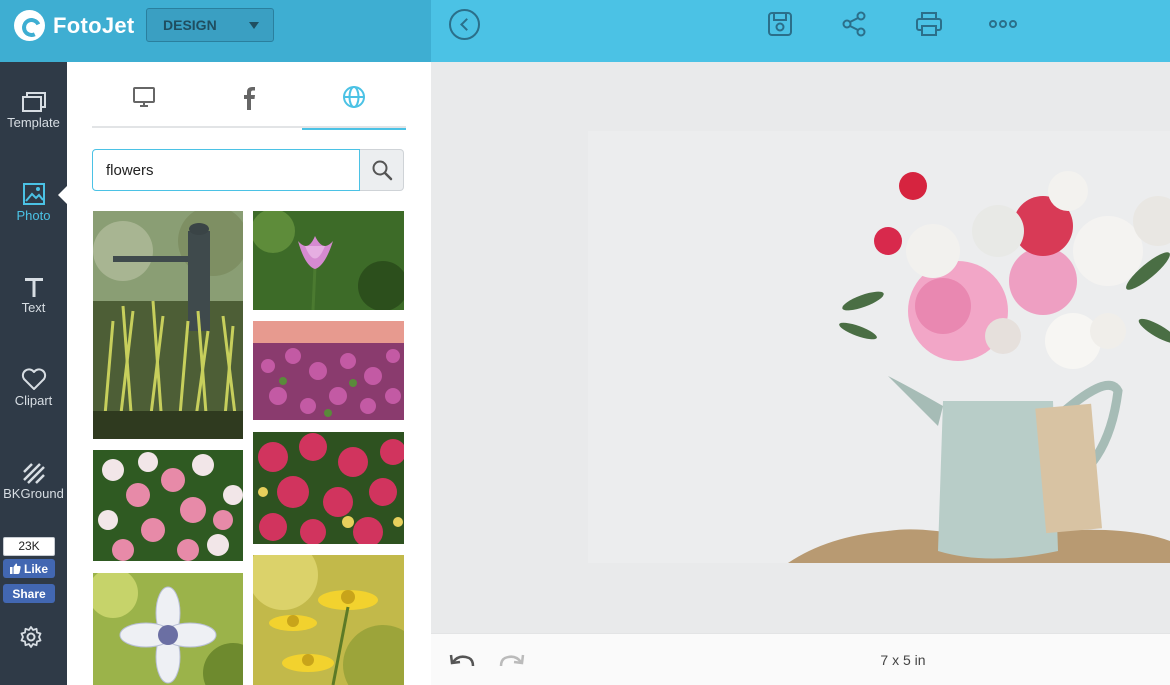  I want to click on search-input, so click(226, 170).